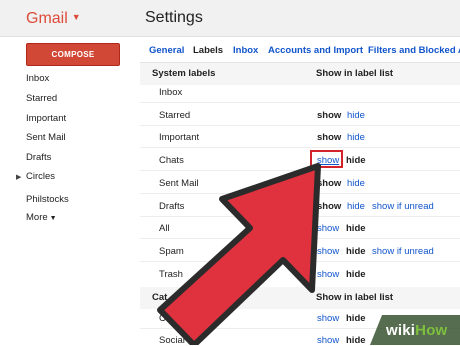 The width and height of the screenshot is (460, 346). Describe the element at coordinates (356, 340) in the screenshot. I see `social-hide-current: hide` at that location.